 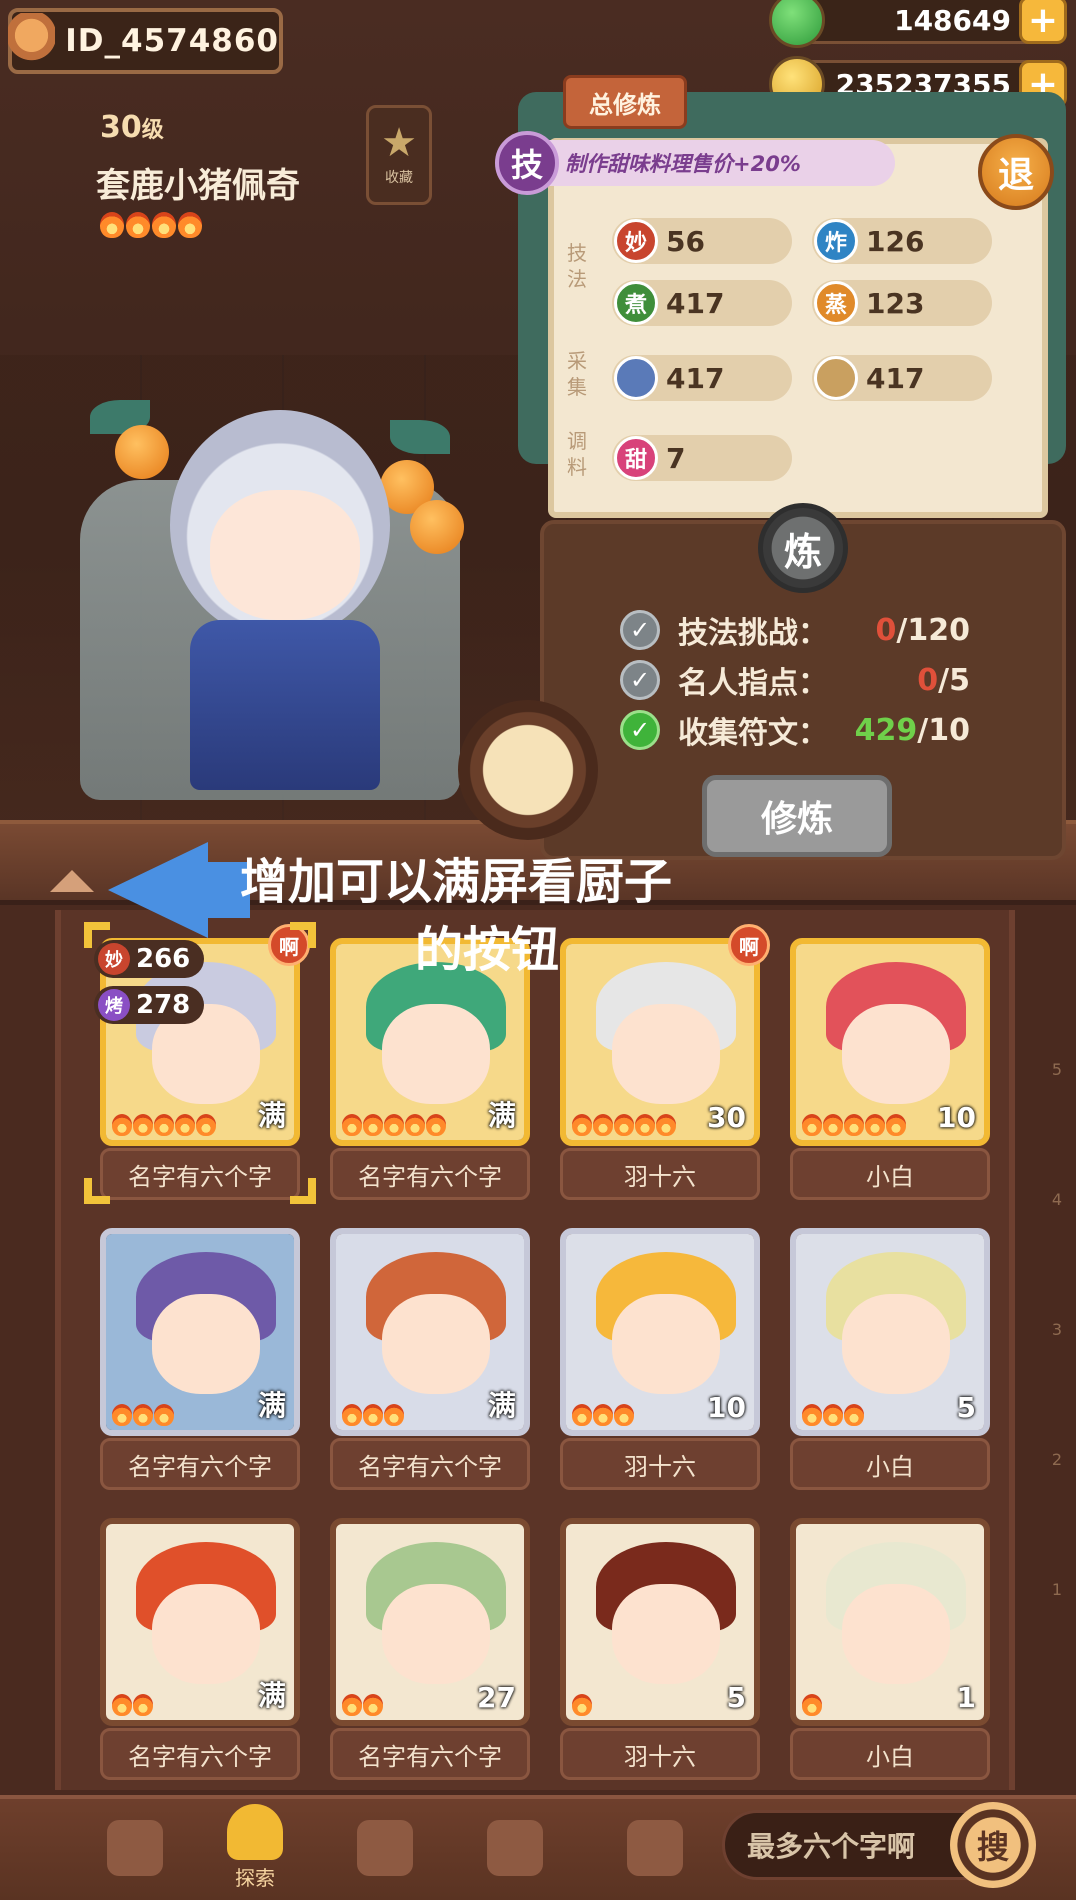 I want to click on jade-coin-icon, so click(x=797, y=24).